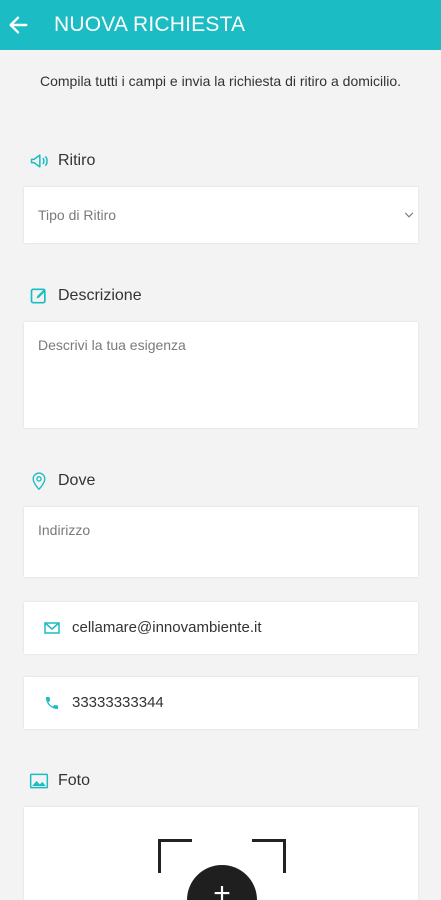 The height and width of the screenshot is (900, 441). I want to click on frame-corner-top-right, so click(269, 856).